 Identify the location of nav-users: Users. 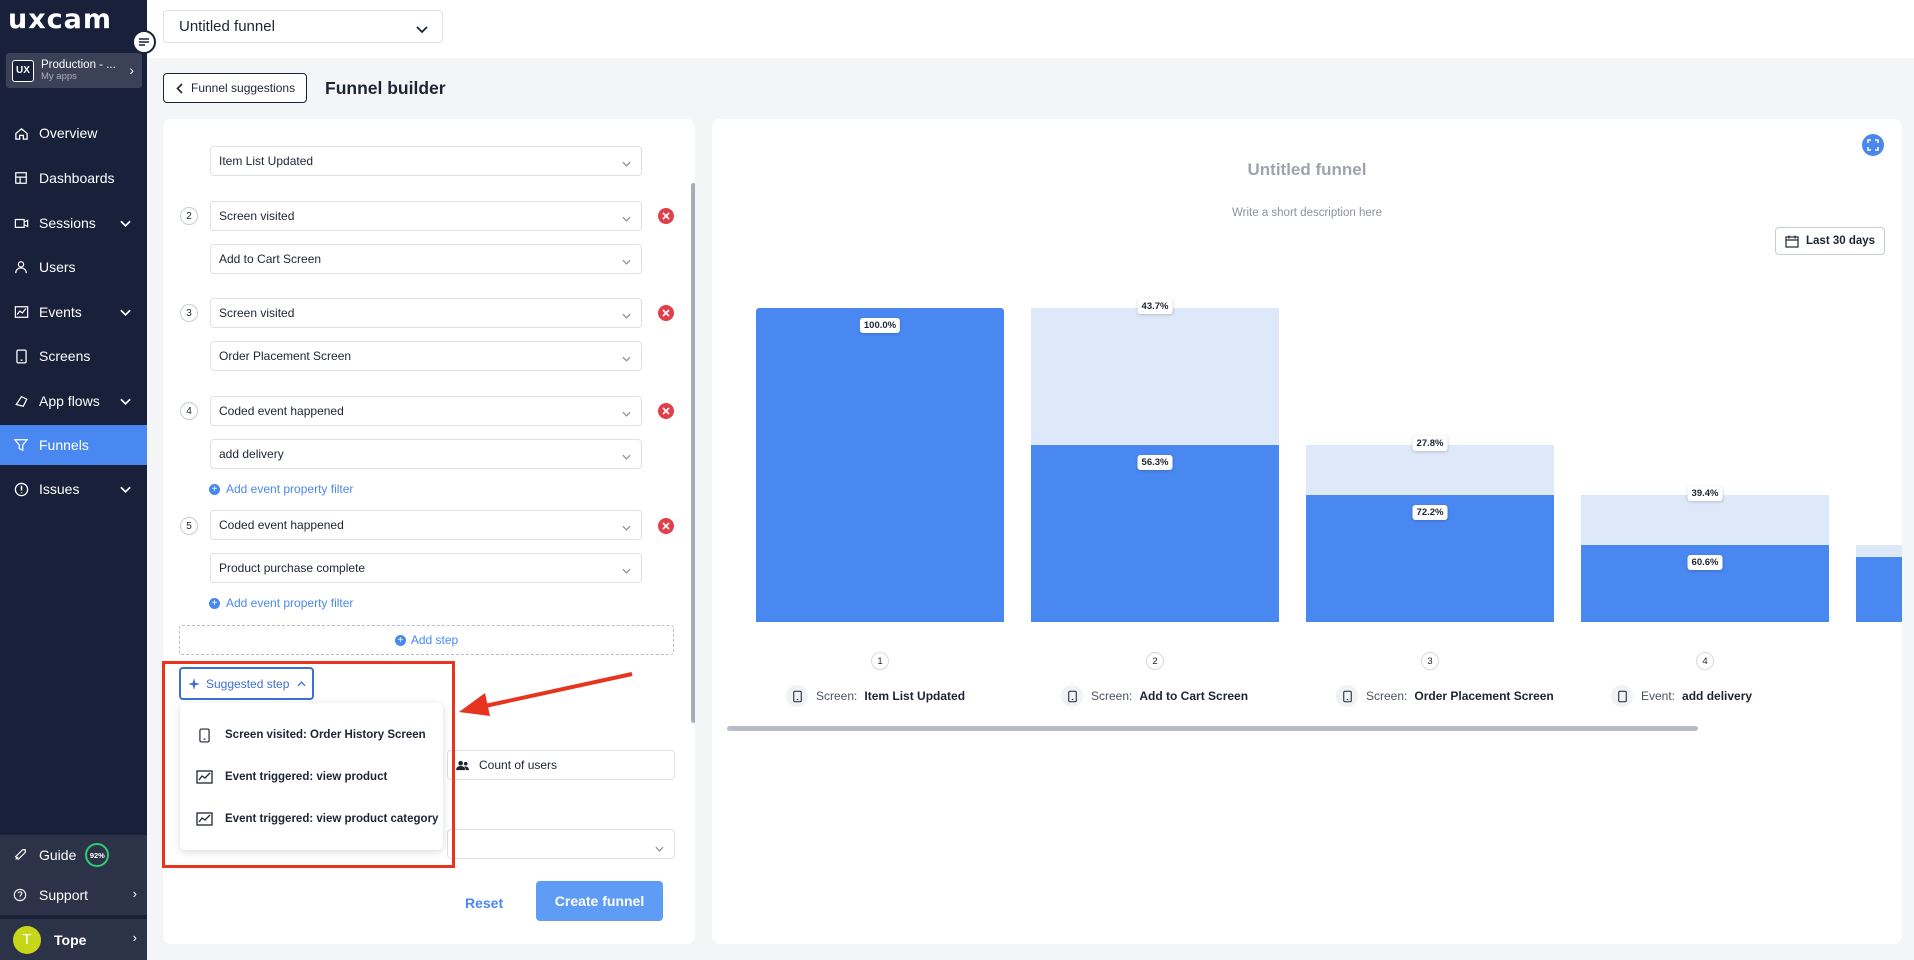
(73, 267).